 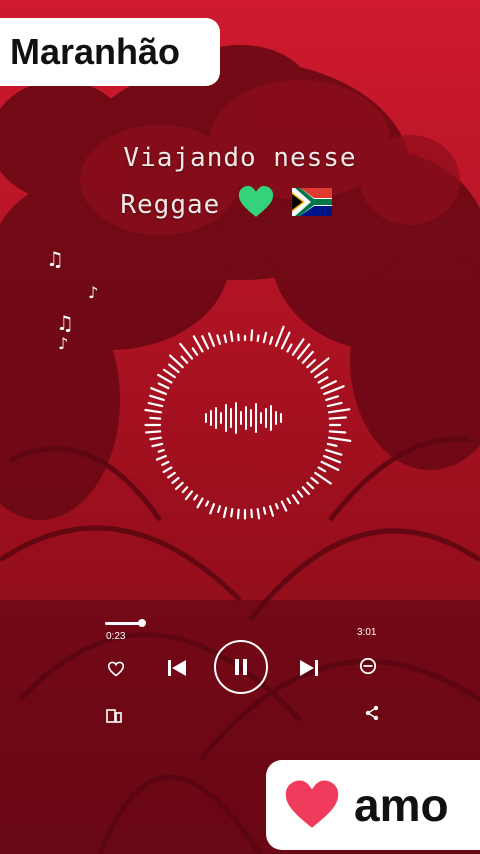 What do you see at coordinates (170, 205) in the screenshot?
I see `caption-line-2-text: Reggae` at bounding box center [170, 205].